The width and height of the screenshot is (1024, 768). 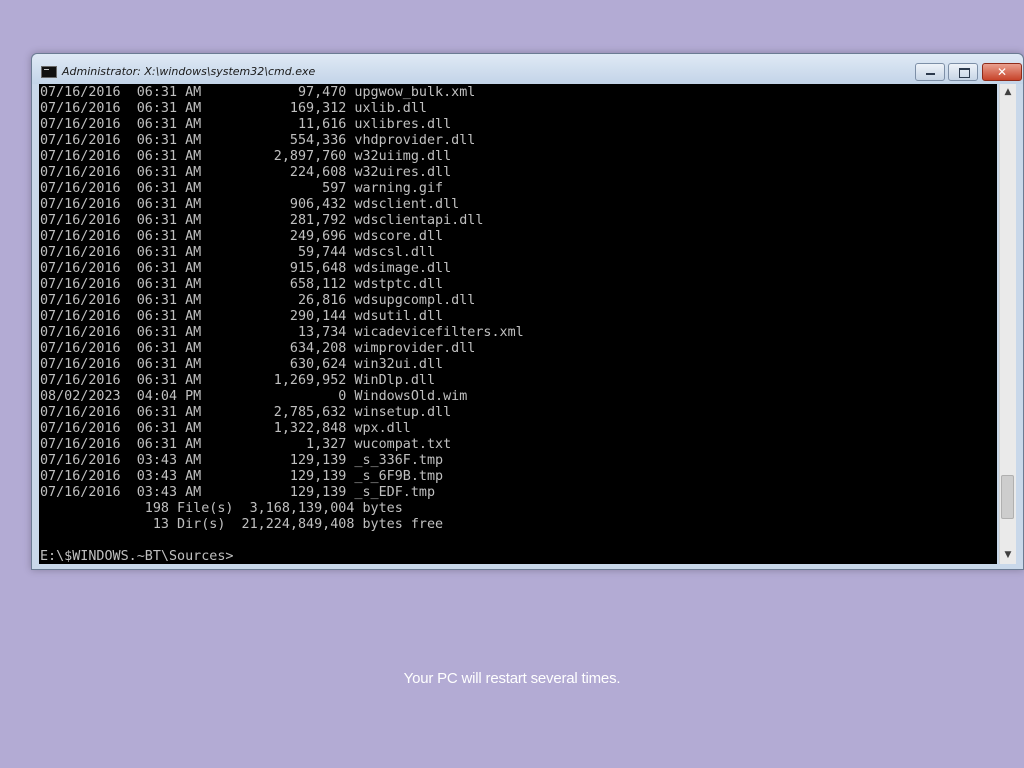 What do you see at coordinates (242, 284) in the screenshot?
I see `console-line: 07/16/2016 06:31 AM 658,112 wdstptc.dll` at bounding box center [242, 284].